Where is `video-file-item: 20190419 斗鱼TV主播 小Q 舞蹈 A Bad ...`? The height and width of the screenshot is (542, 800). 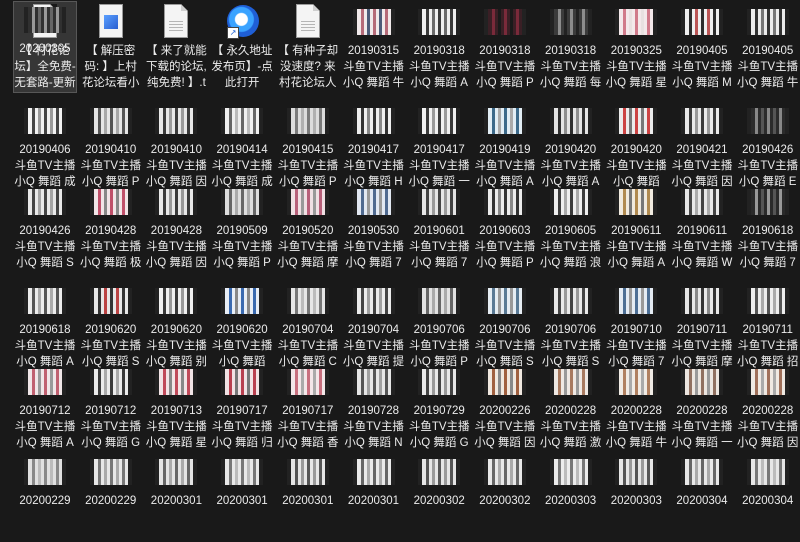
video-file-item: 20190419 斗鱼TV主播 小Q 舞蹈 A Bad ... is located at coordinates (505, 146).